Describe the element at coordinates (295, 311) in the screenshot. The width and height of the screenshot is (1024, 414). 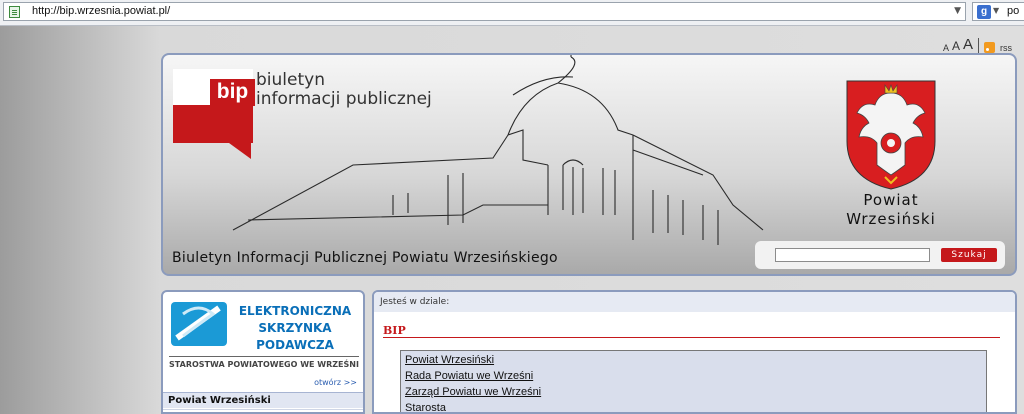
I see `esp-line1: ELEKTRONICZNA` at that location.